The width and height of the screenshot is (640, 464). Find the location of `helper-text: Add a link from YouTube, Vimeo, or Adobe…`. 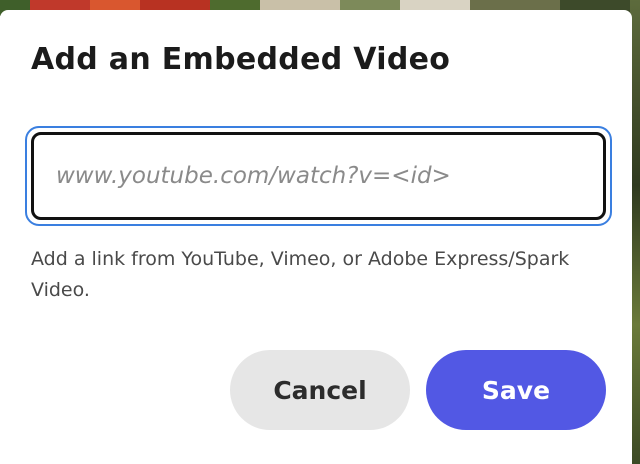

helper-text: Add a link from YouTube, Vimeo, or Adobe… is located at coordinates (300, 274).